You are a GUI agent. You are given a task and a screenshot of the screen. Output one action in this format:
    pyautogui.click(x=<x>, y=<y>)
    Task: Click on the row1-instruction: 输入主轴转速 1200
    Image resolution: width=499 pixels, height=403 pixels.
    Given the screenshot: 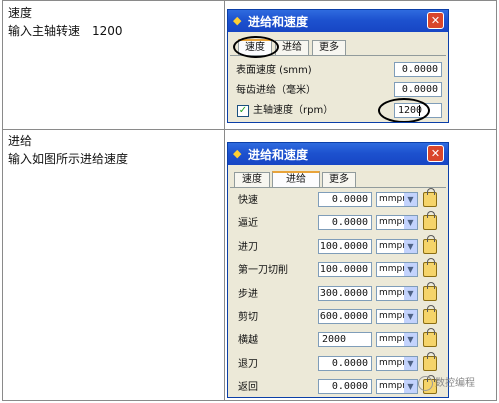 What is the action you would take?
    pyautogui.click(x=65, y=31)
    